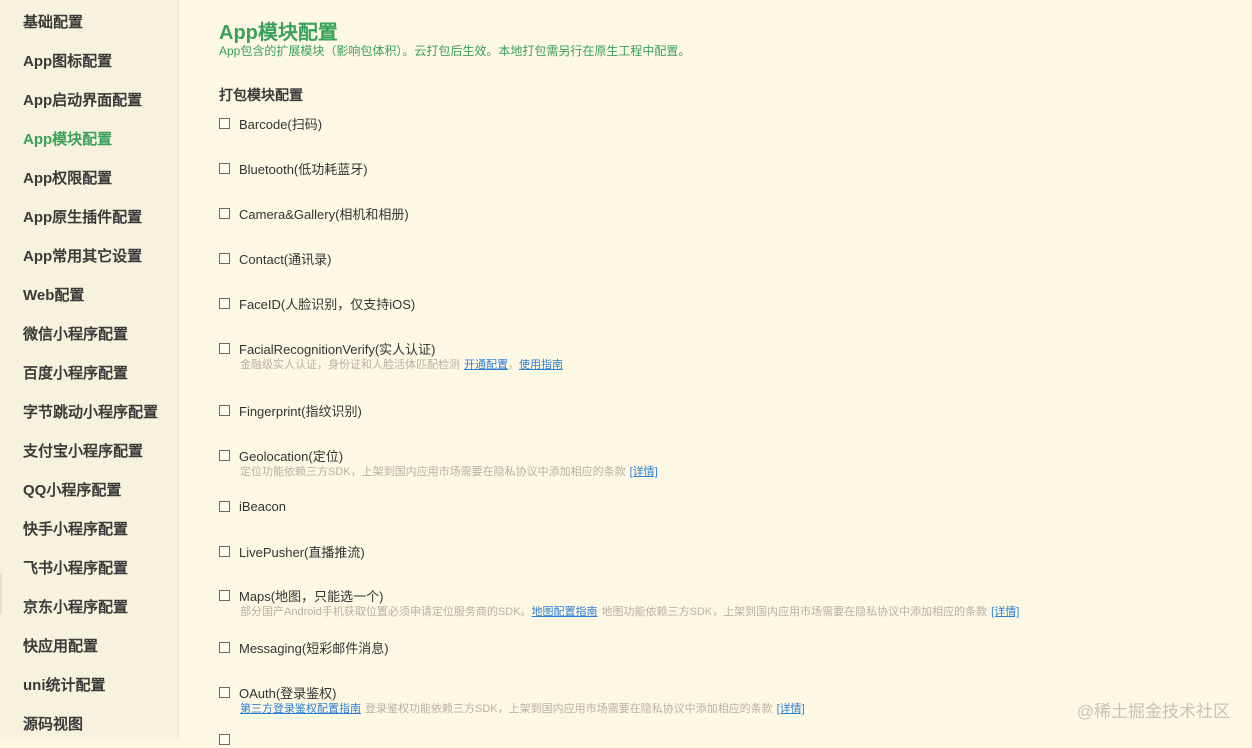  What do you see at coordinates (278, 33) in the screenshot?
I see `page-title: App模块配置` at bounding box center [278, 33].